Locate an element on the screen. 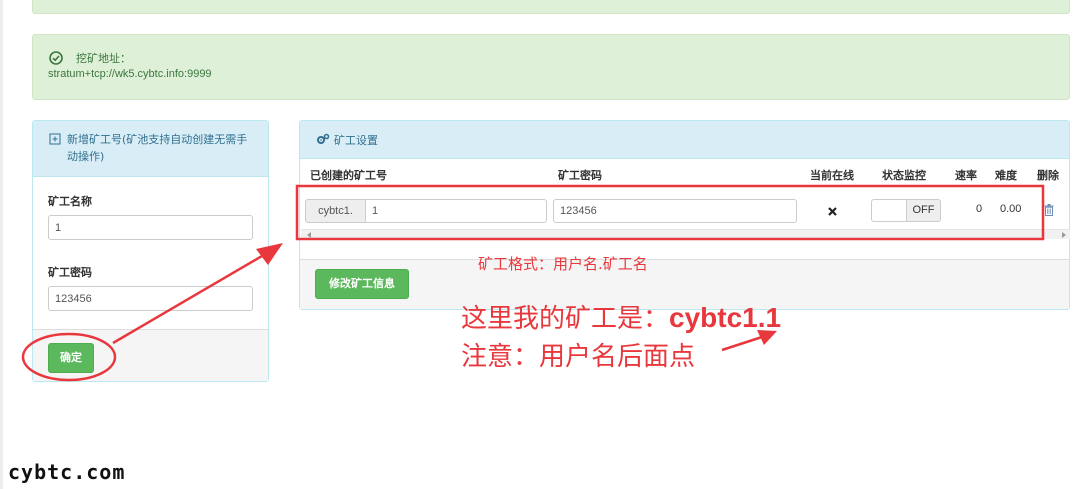 The width and height of the screenshot is (1083, 489). rate-value: 0 is located at coordinates (979, 209).